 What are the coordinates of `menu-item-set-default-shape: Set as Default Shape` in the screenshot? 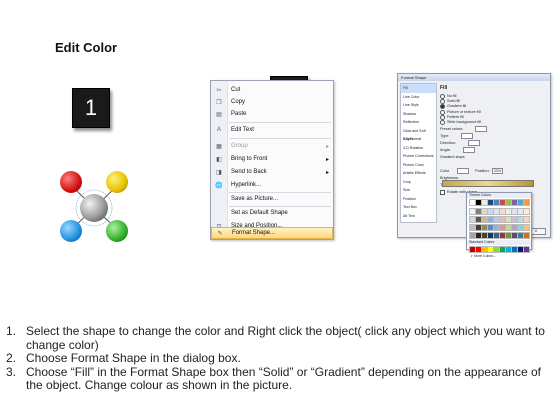 It's located at (272, 213).